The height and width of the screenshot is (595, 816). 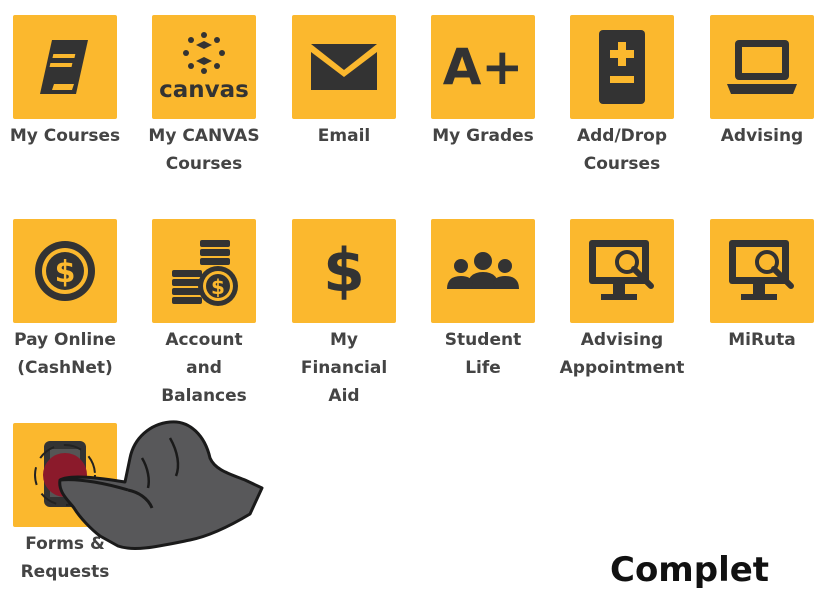 What do you see at coordinates (204, 90) in the screenshot?
I see `canvas-wordmark: canvas` at bounding box center [204, 90].